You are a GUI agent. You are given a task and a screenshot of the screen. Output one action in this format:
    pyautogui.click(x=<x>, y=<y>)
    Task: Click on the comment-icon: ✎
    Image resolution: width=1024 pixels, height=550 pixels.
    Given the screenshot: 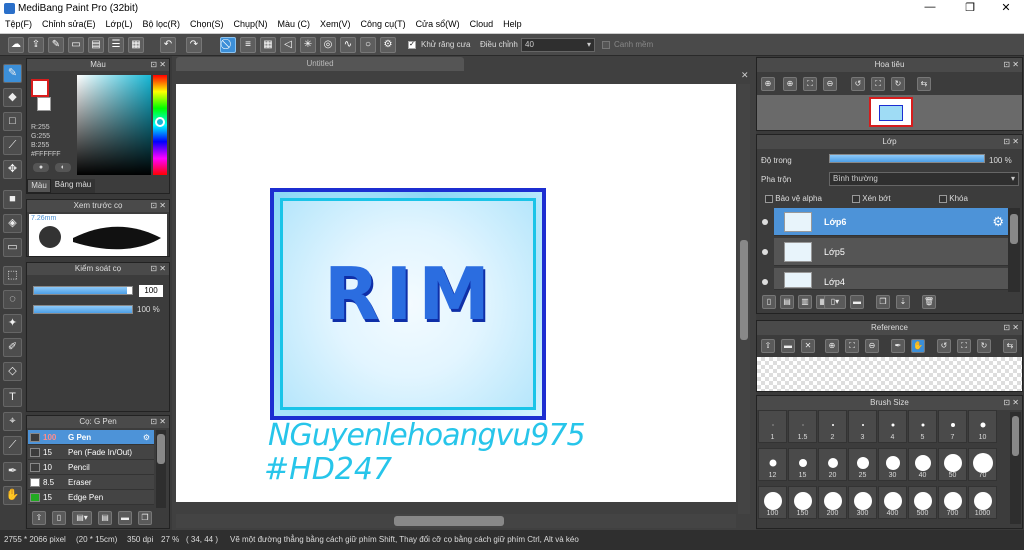 What is the action you would take?
    pyautogui.click(x=56, y=45)
    